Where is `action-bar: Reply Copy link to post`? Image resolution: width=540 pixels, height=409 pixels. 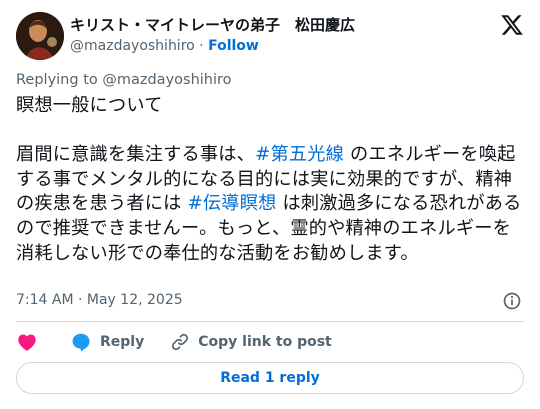 action-bar: Reply Copy link to post is located at coordinates (187, 342).